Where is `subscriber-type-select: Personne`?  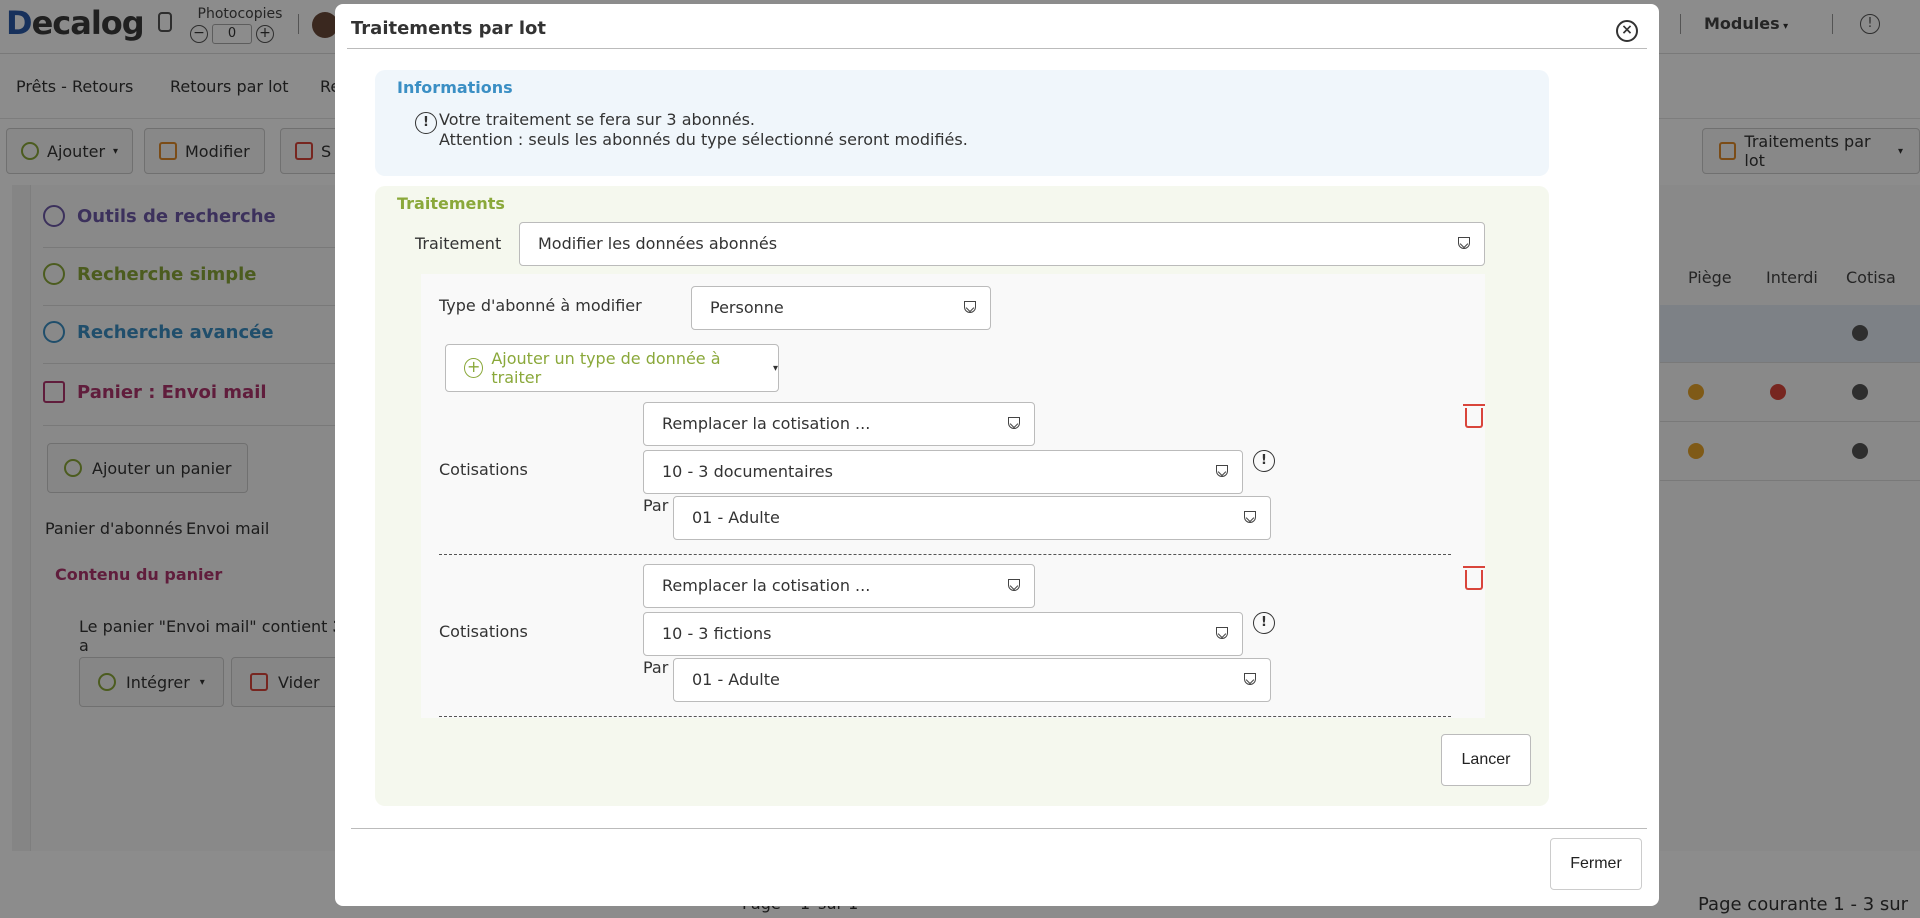 subscriber-type-select: Personne is located at coordinates (841, 308).